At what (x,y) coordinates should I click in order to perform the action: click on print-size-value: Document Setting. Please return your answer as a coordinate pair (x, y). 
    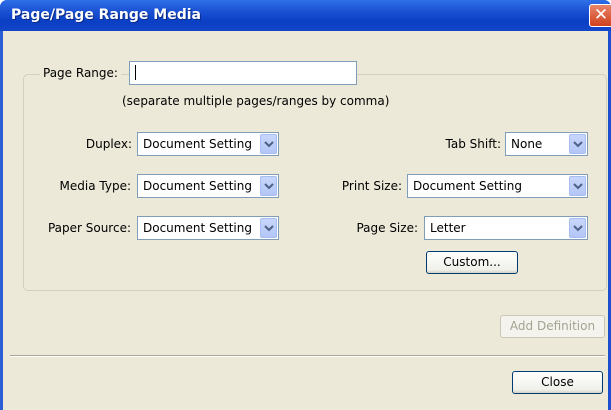
    Looking at the image, I should click on (467, 186).